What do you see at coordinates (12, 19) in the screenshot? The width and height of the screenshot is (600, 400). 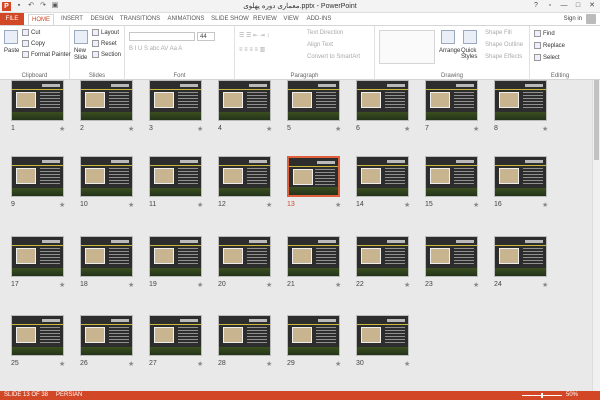 I see `tab-file: FILE` at bounding box center [12, 19].